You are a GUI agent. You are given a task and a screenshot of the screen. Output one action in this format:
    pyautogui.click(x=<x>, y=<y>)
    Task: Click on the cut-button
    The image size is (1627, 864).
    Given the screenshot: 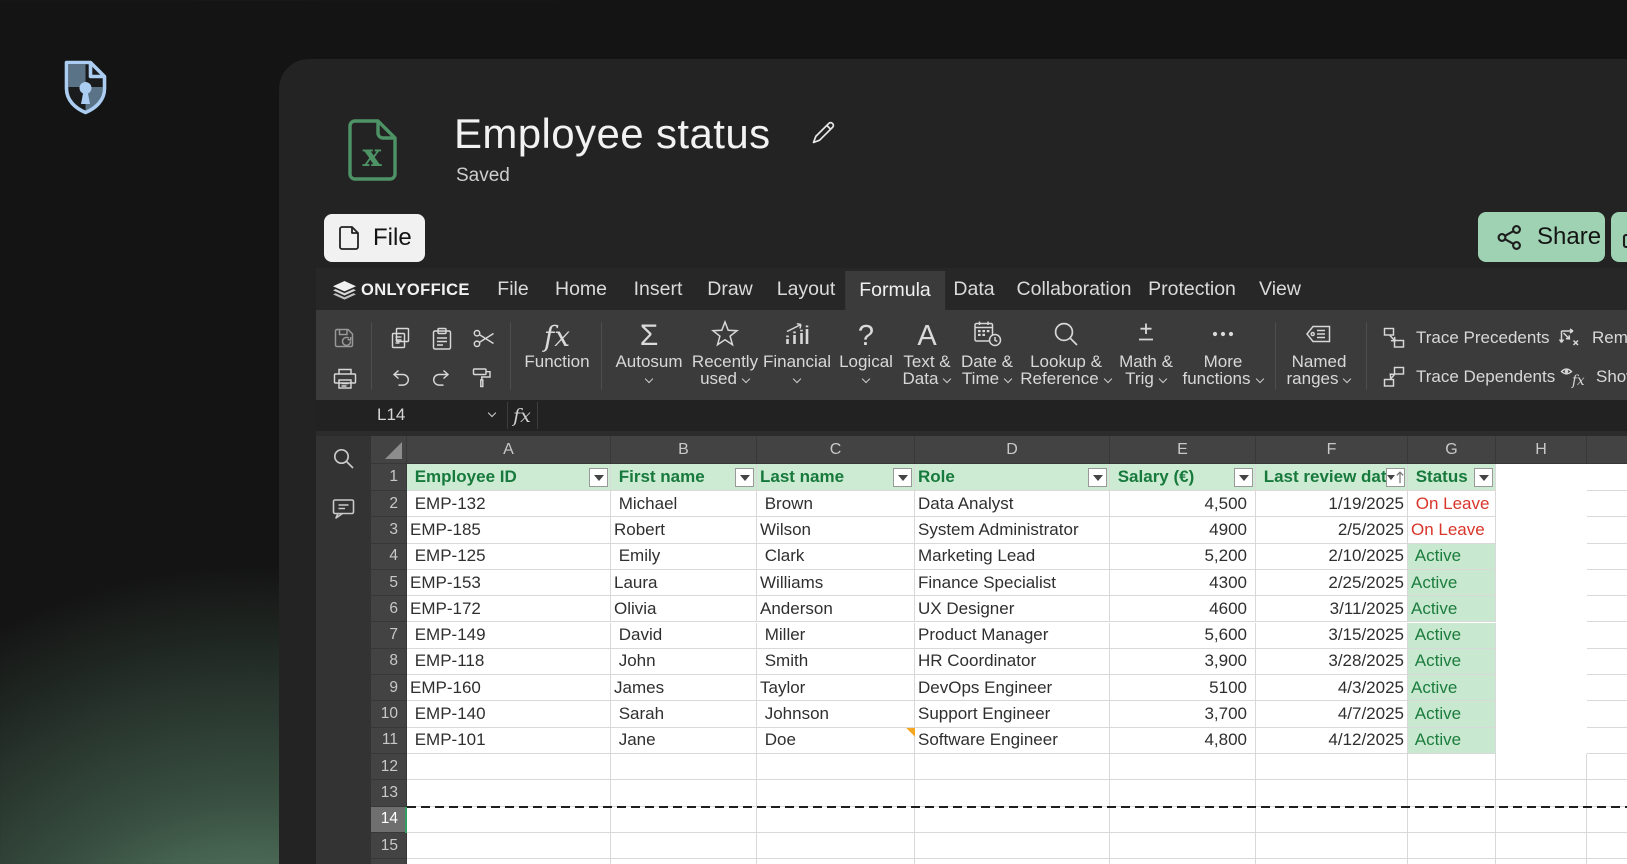 What is the action you would take?
    pyautogui.click(x=484, y=339)
    